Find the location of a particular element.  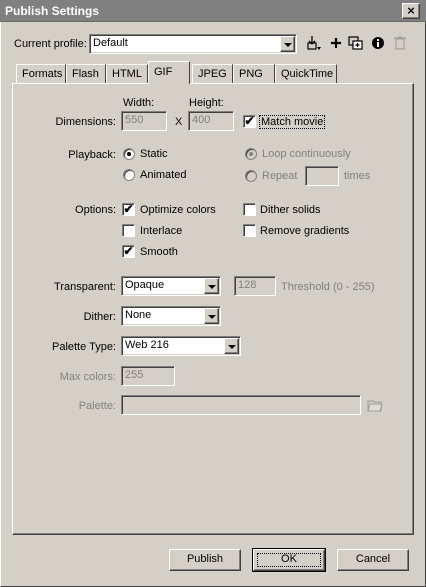

import-export-icon is located at coordinates (314, 43).